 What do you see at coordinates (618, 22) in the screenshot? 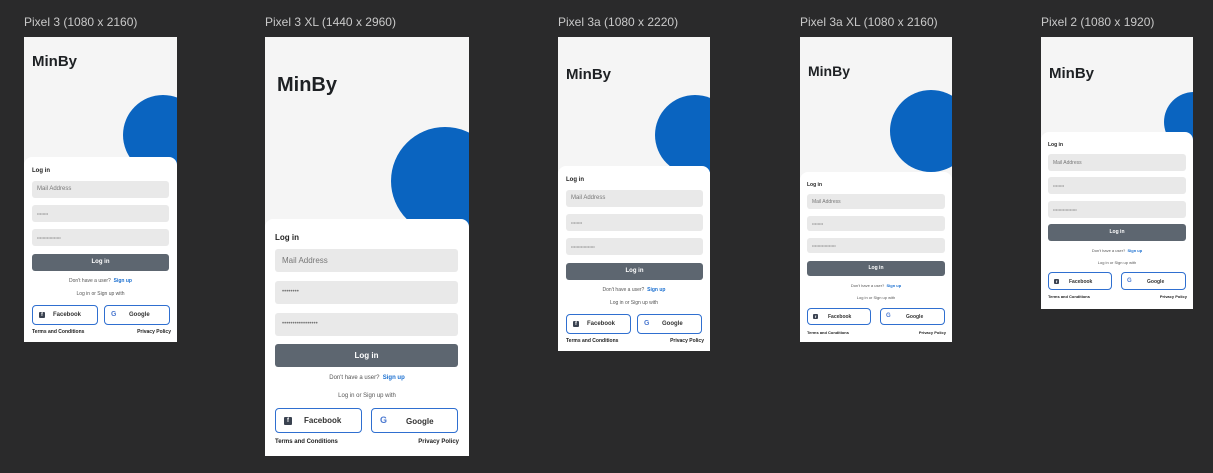
I see `device-label: Pixel 3a (1080 x 2220)` at bounding box center [618, 22].